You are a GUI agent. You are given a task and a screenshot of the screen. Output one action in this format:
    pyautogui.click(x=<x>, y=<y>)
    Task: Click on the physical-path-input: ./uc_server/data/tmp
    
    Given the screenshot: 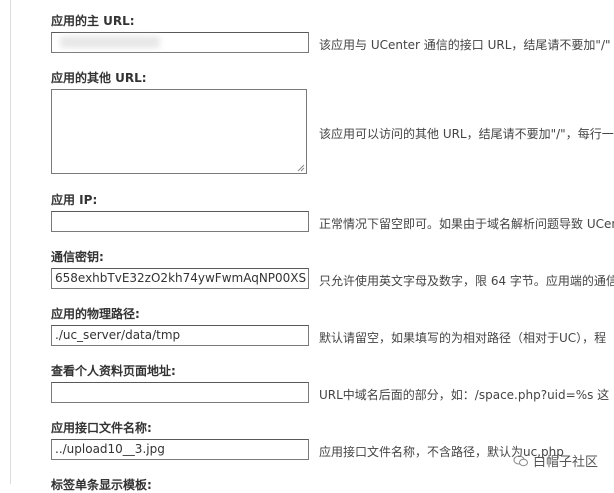 What is the action you would take?
    pyautogui.click(x=180, y=335)
    